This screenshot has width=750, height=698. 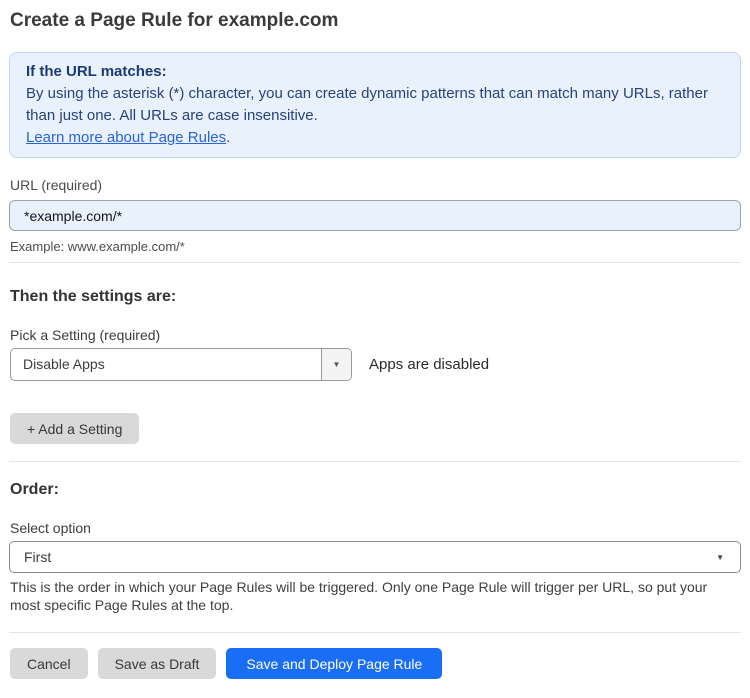 What do you see at coordinates (85, 335) in the screenshot?
I see `pick-setting-label: Pick a Setting (required)` at bounding box center [85, 335].